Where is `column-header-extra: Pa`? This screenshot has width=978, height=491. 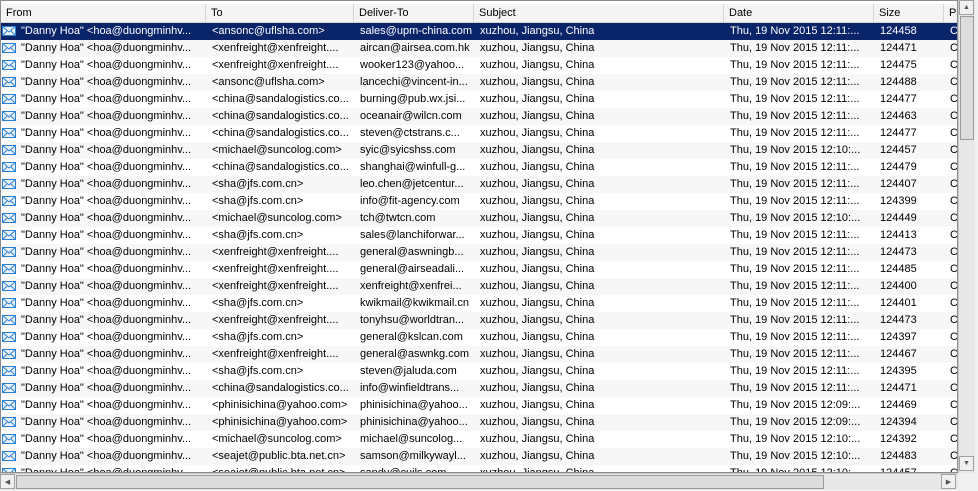
column-header-extra: Pa is located at coordinates (950, 13).